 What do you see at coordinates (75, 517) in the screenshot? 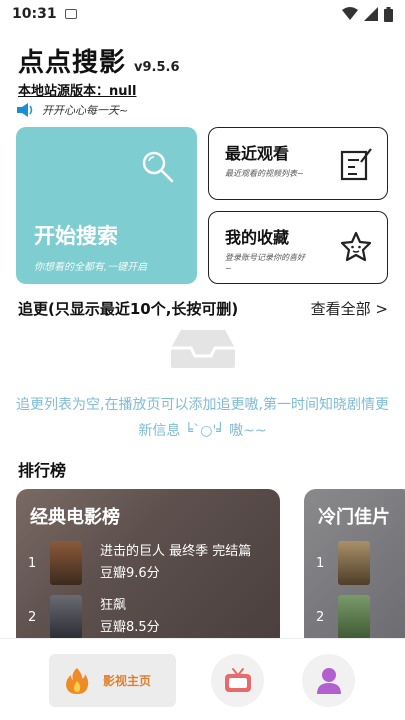
I see `ranking-card-title: 经典电影榜` at bounding box center [75, 517].